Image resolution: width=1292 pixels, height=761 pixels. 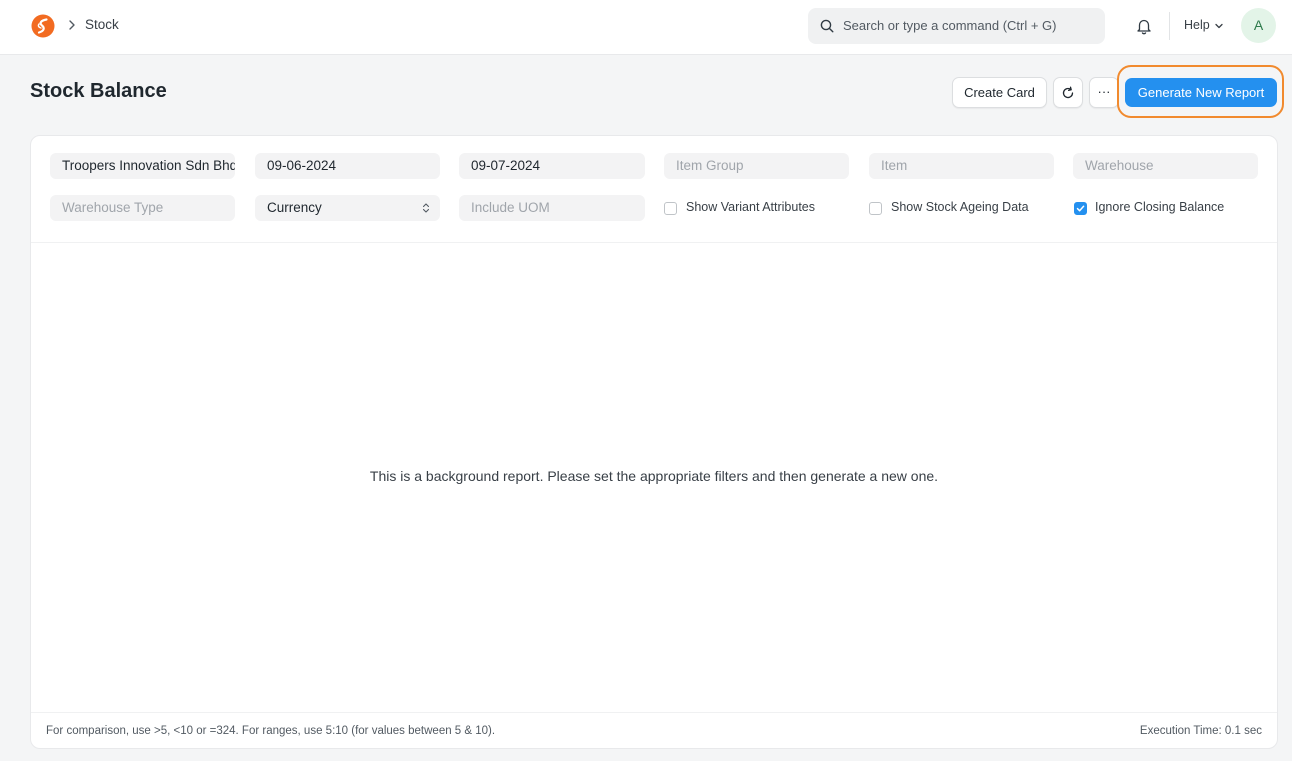 What do you see at coordinates (1144, 26) in the screenshot?
I see `notification-bell-icon` at bounding box center [1144, 26].